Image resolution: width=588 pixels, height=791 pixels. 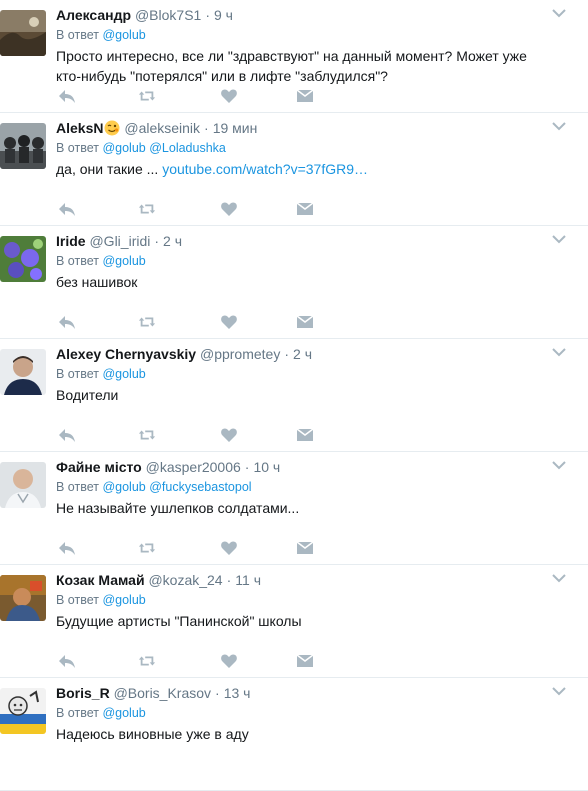 What do you see at coordinates (87, 395) in the screenshot?
I see `tweet-body: Водители` at bounding box center [87, 395].